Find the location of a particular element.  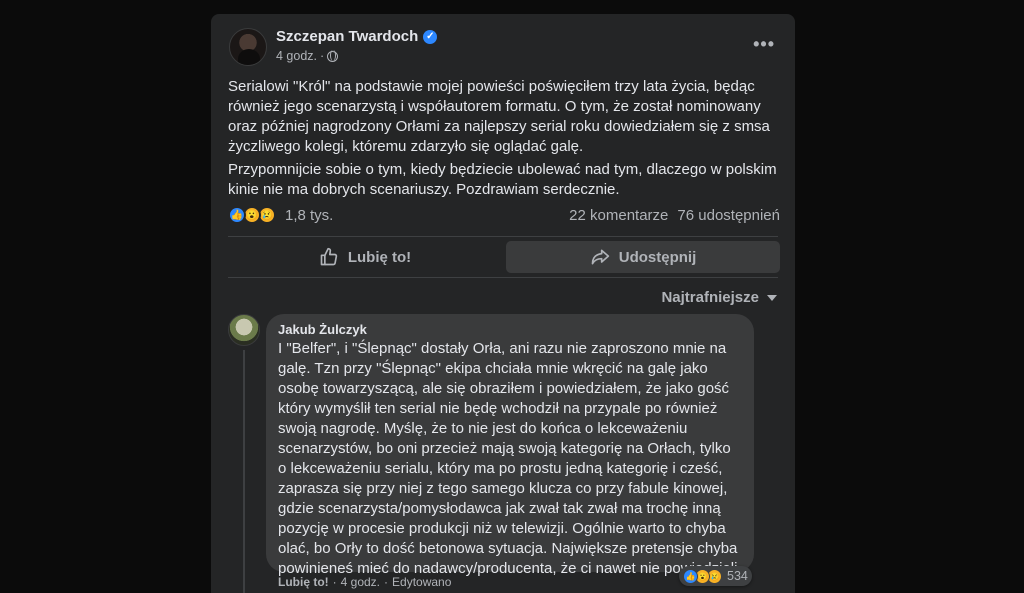

commenter-name: Jakub Żulczyk is located at coordinates (510, 330).